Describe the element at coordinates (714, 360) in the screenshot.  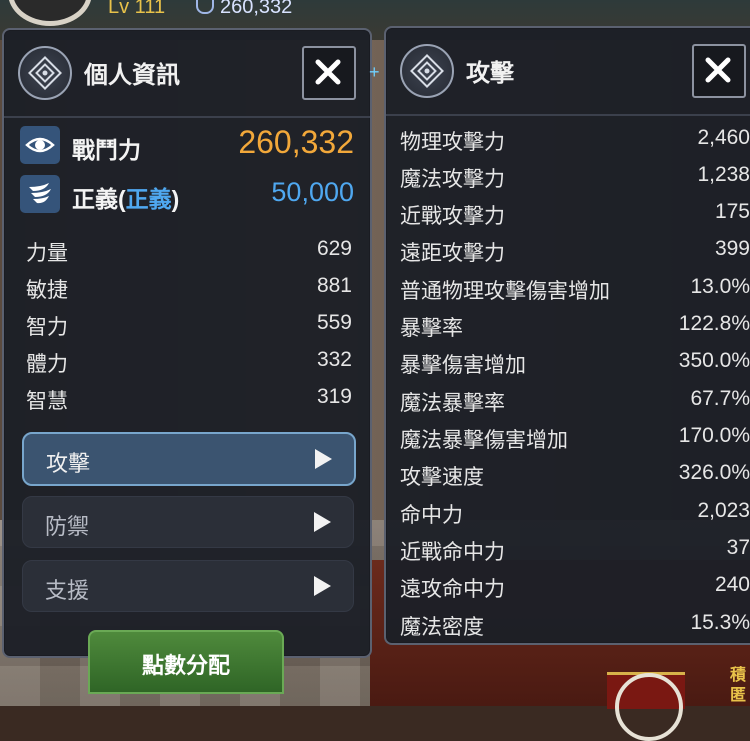
I see `attack-stat-value: 350.0%` at that location.